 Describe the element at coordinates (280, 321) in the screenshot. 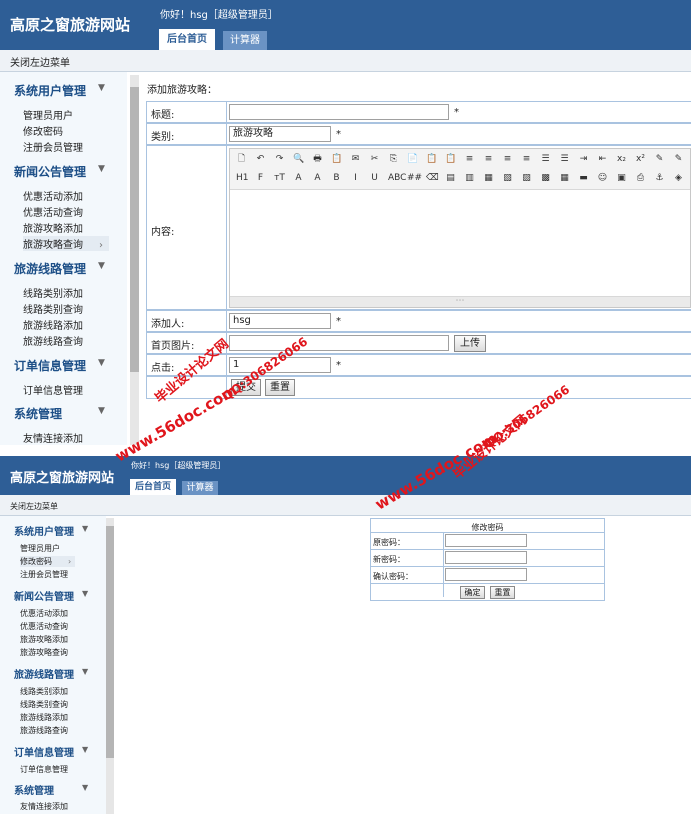

I see `author-input: hsg` at that location.